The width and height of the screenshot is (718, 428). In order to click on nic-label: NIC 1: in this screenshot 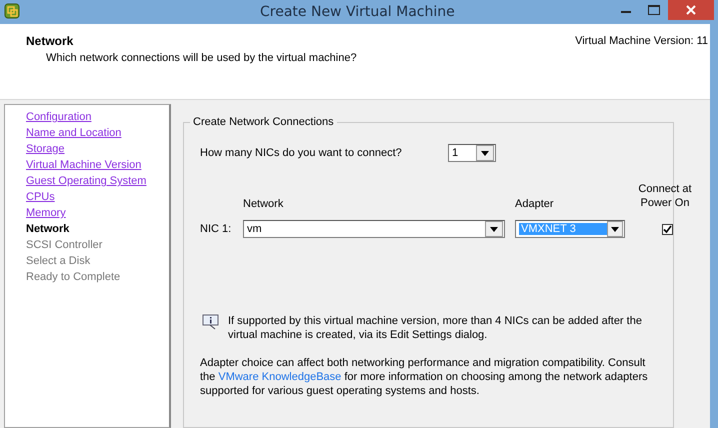, I will do `click(216, 229)`.